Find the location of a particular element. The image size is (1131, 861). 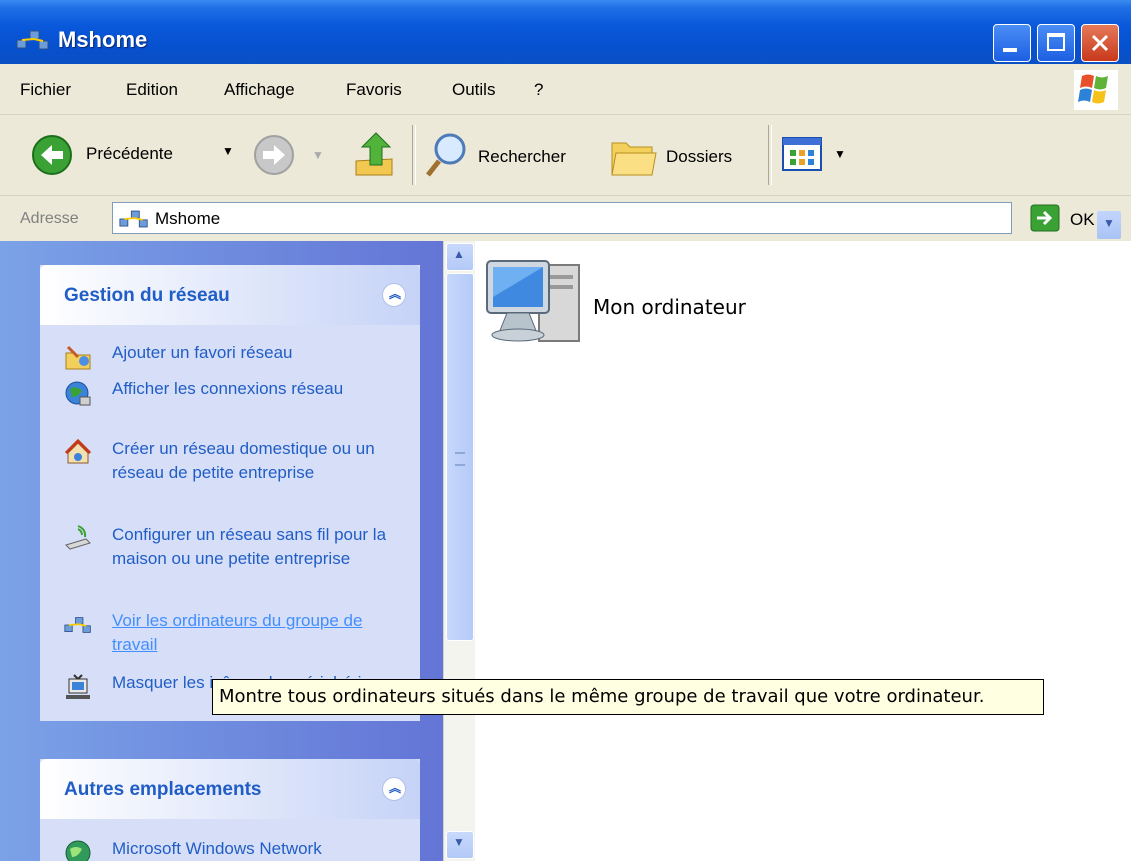

task-pane-scrollbar: ▲ ▼ is located at coordinates (459, 551).